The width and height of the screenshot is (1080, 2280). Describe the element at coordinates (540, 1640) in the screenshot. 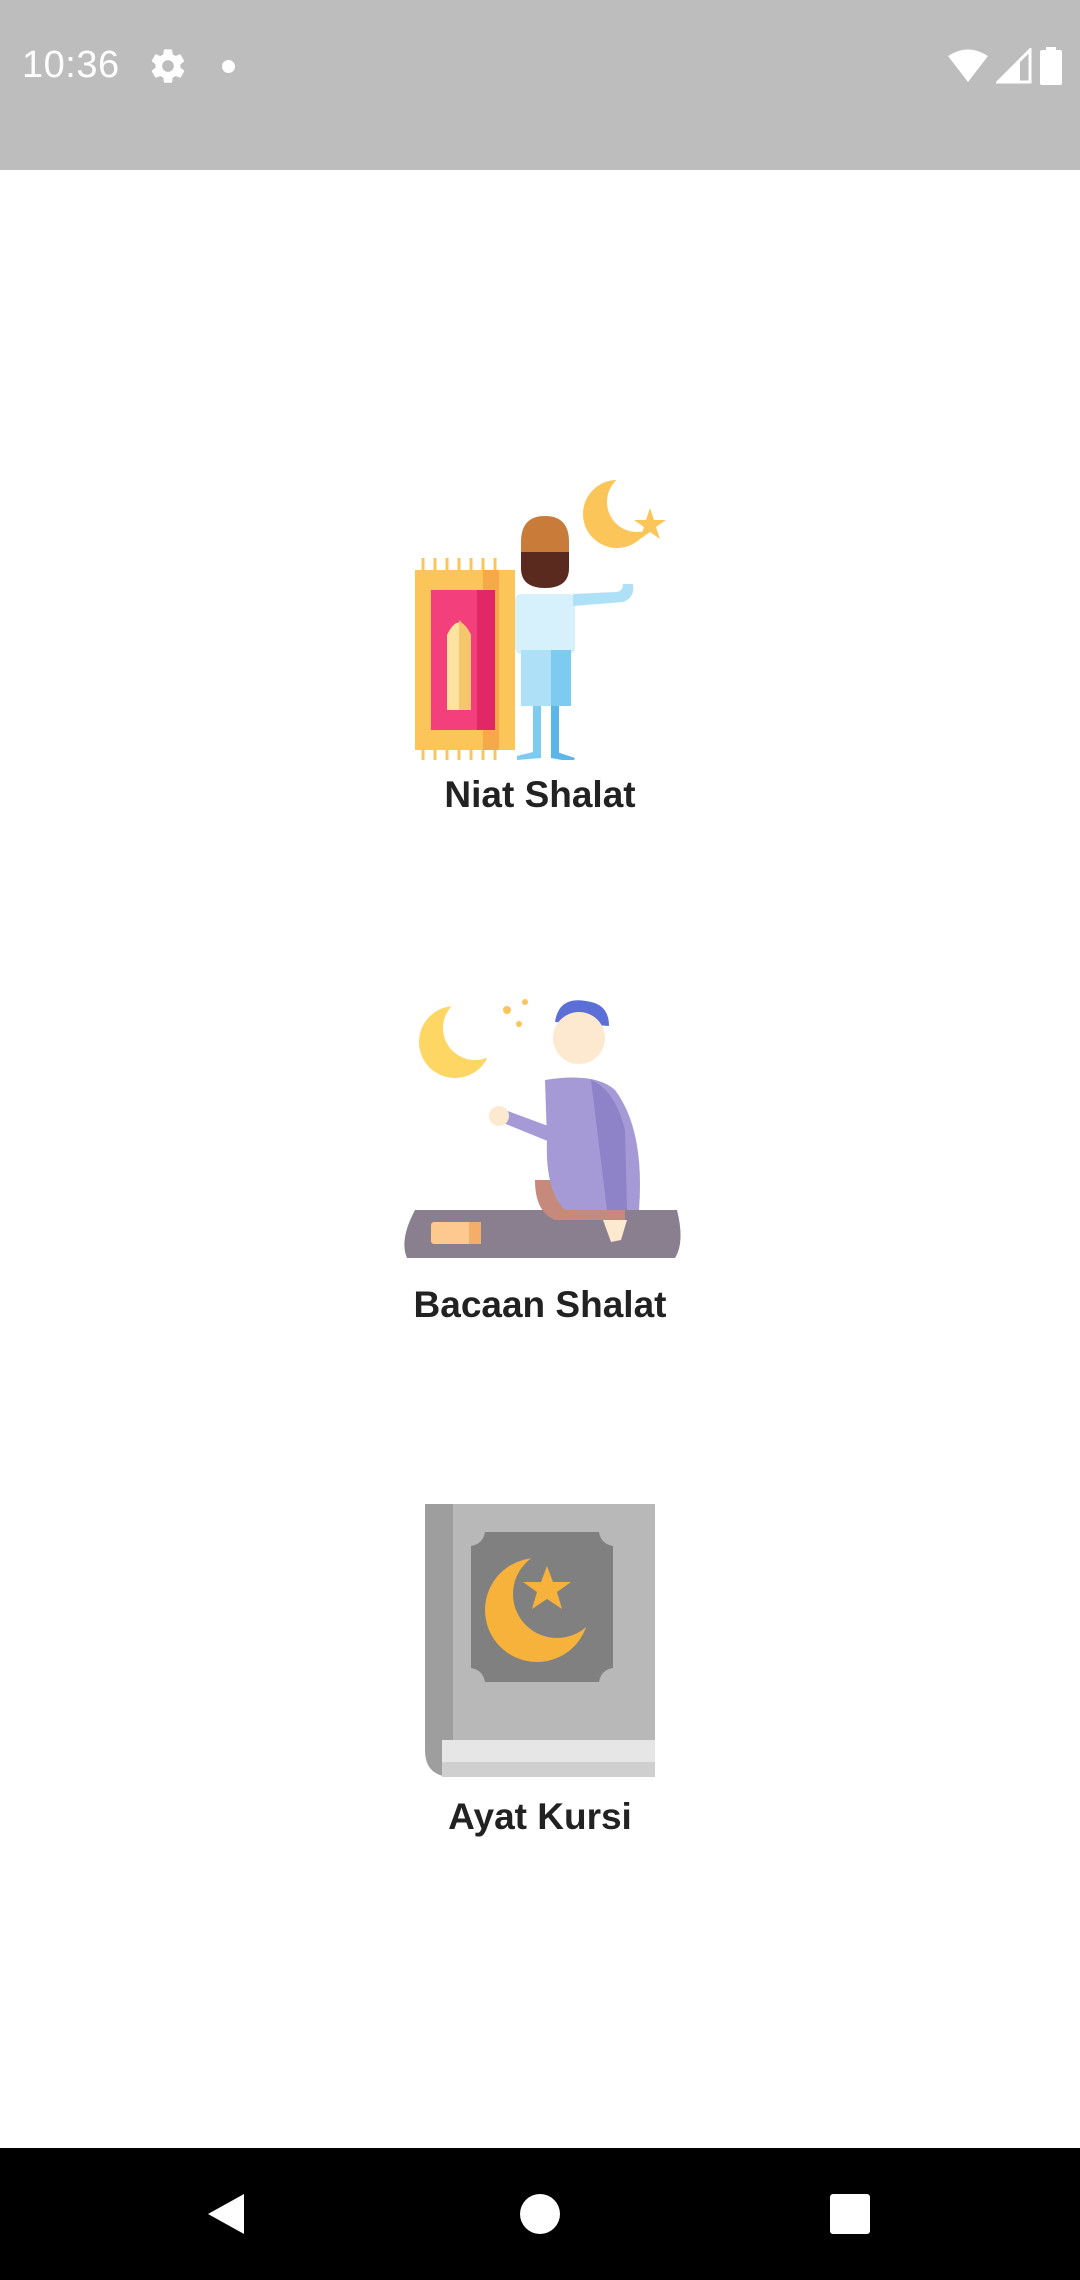

I see `quran-book-icon` at that location.